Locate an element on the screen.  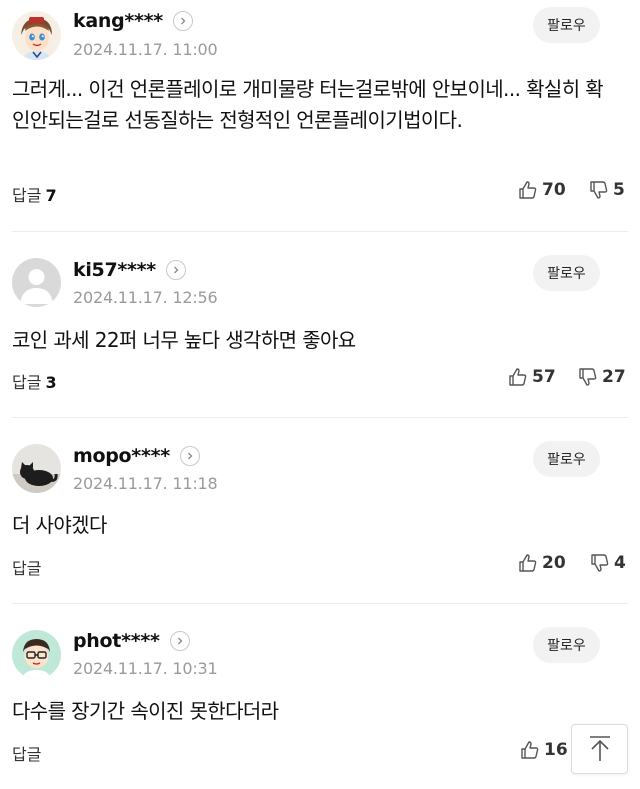
dislike-button: 4 is located at coordinates (608, 563).